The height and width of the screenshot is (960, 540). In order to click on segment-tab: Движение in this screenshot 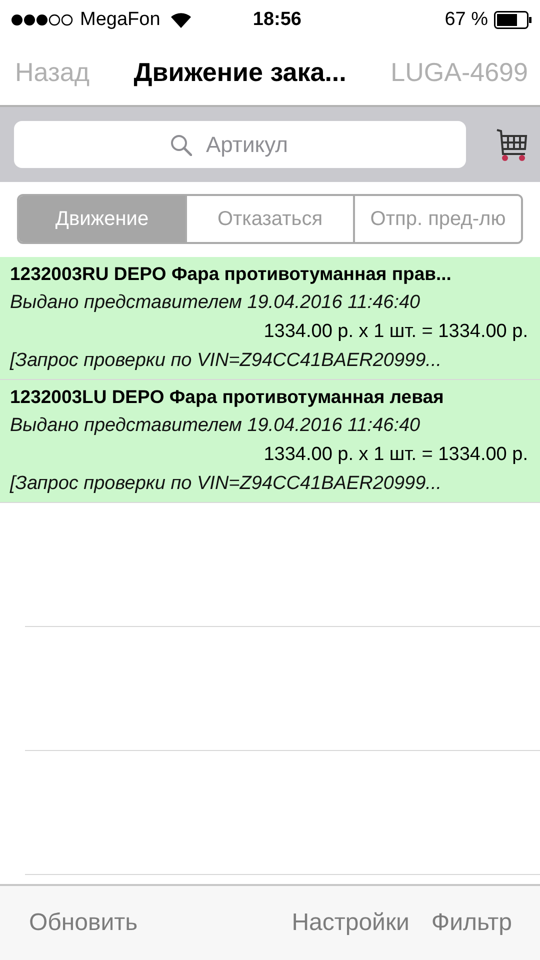, I will do `click(102, 219)`.